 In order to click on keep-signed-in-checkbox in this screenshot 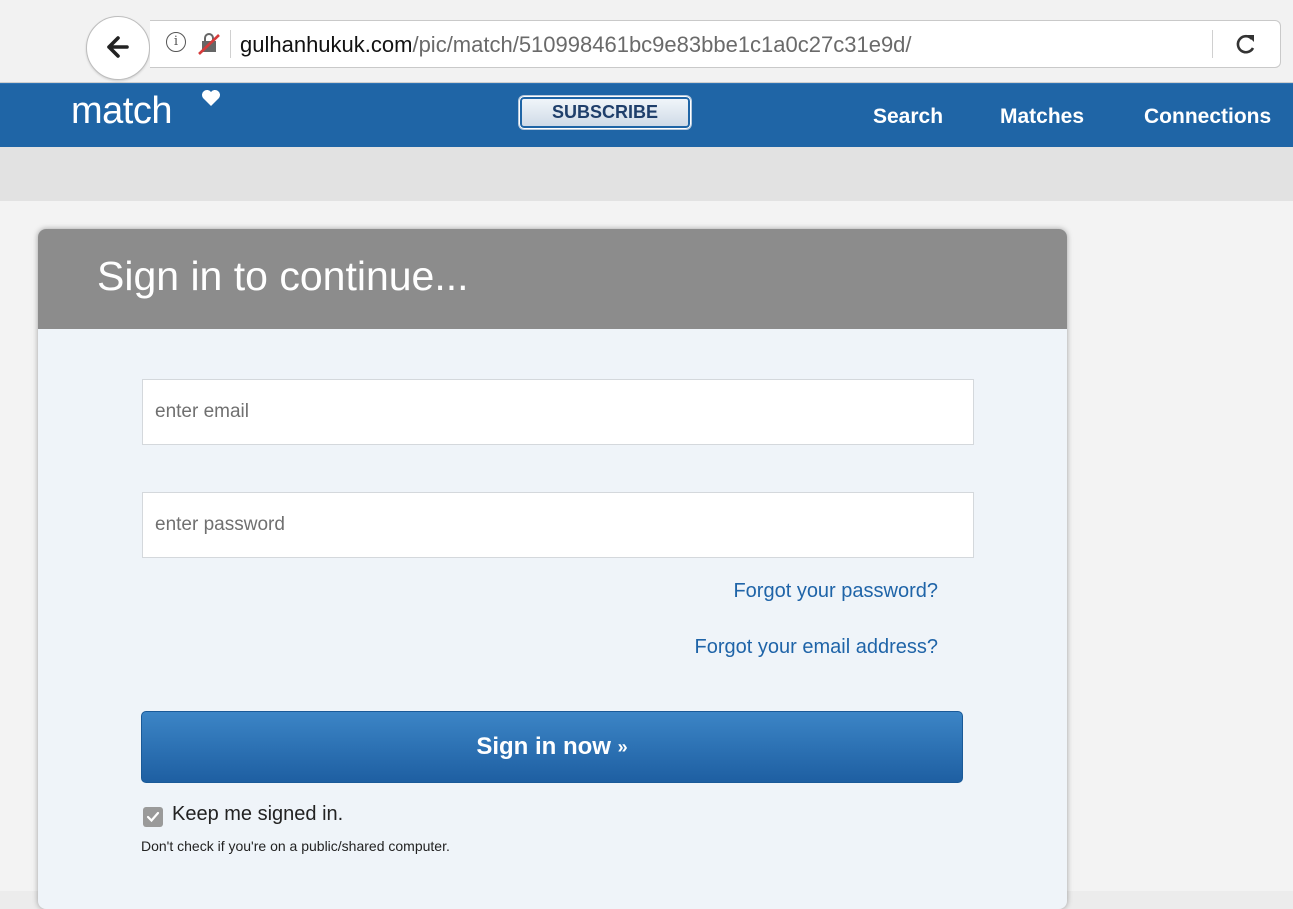, I will do `click(153, 817)`.